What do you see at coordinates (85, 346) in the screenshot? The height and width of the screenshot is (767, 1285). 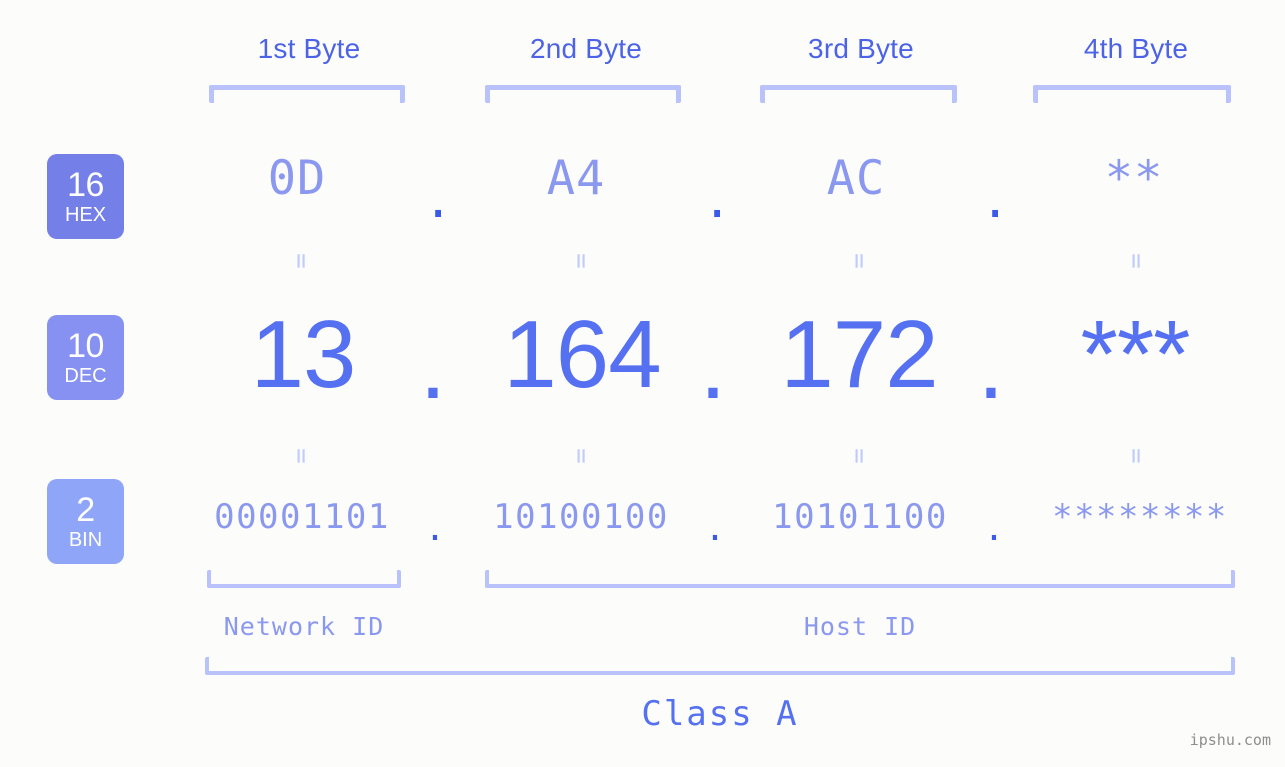 I see `base-badge-dec-number: 10` at bounding box center [85, 346].